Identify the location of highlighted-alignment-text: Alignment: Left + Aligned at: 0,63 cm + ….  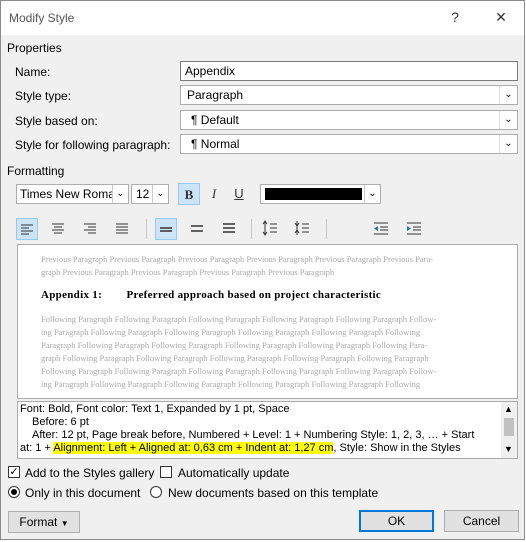
(193, 448).